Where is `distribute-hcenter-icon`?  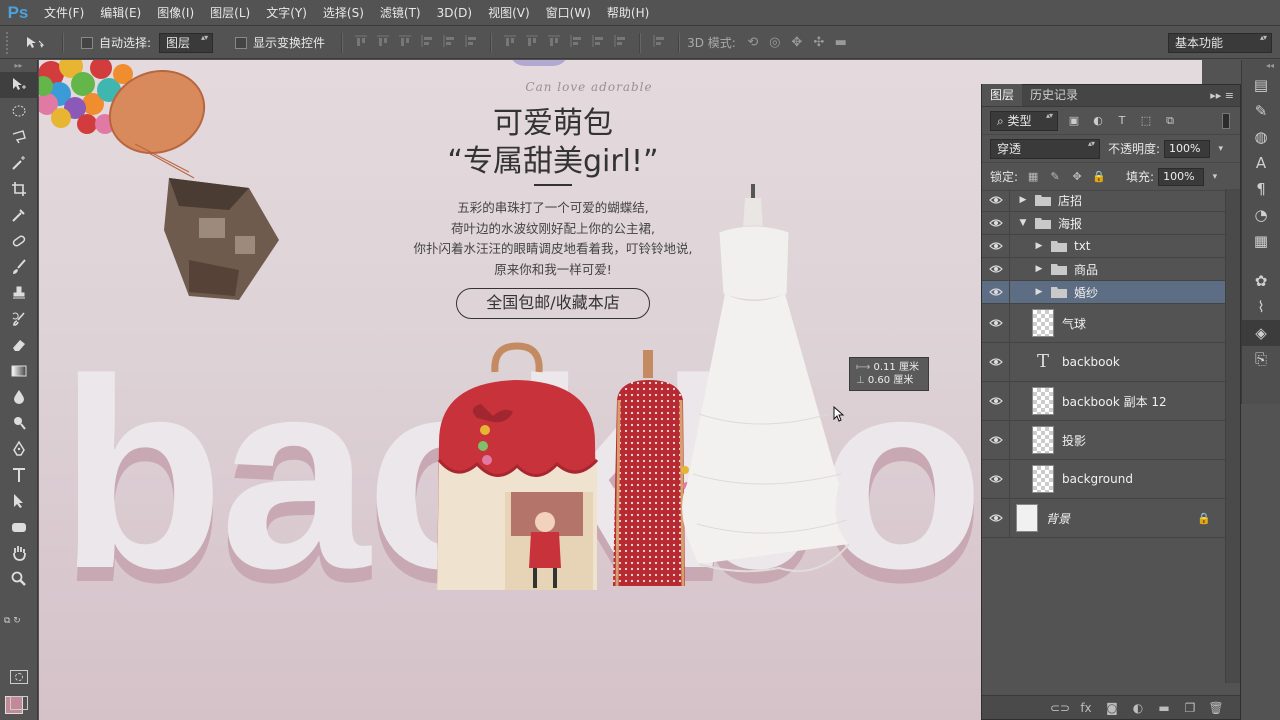 distribute-hcenter-icon is located at coordinates (598, 41).